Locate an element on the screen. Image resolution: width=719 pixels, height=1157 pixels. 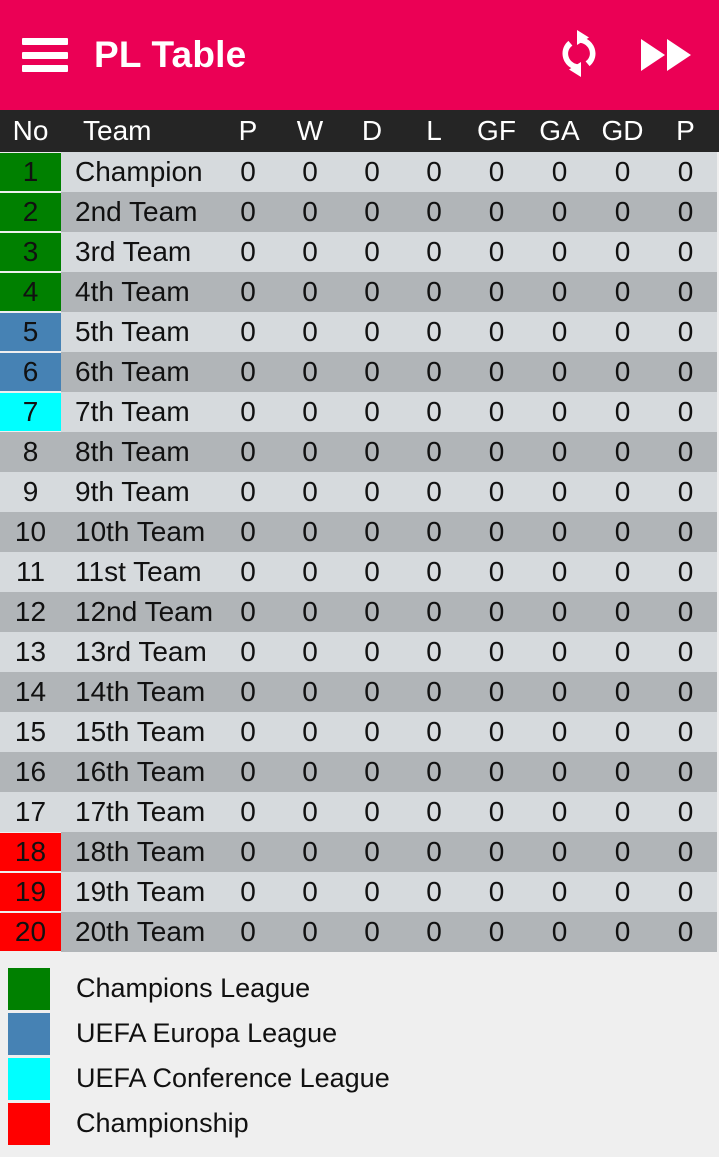
row-team-name: 8th Team is located at coordinates (139, 452).